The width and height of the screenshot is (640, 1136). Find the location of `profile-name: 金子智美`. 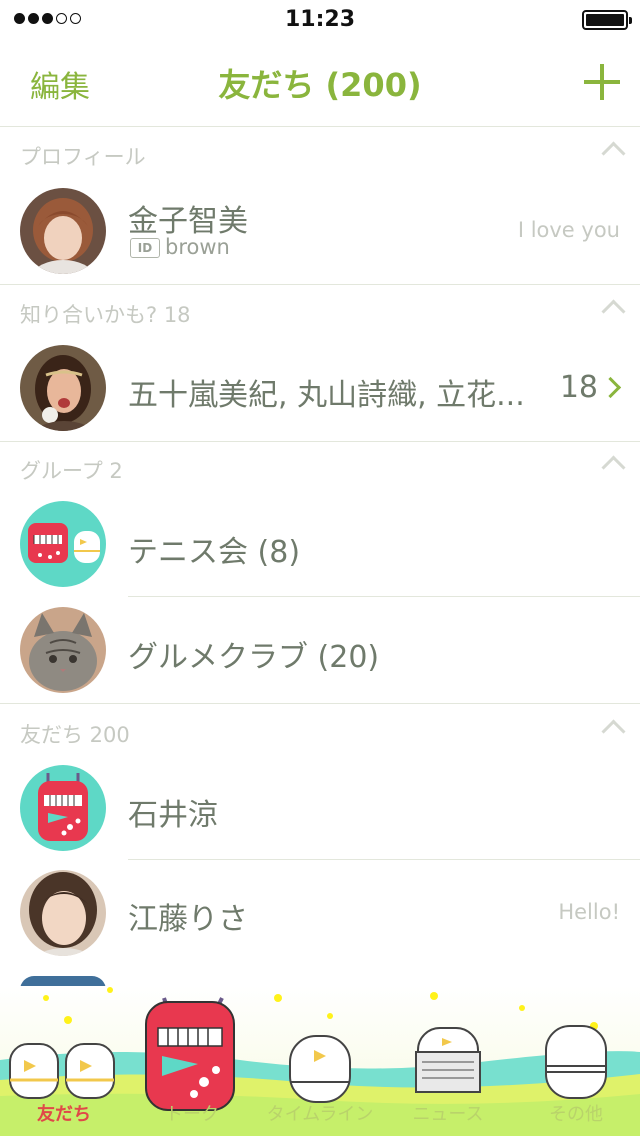

profile-name: 金子智美 is located at coordinates (188, 221).